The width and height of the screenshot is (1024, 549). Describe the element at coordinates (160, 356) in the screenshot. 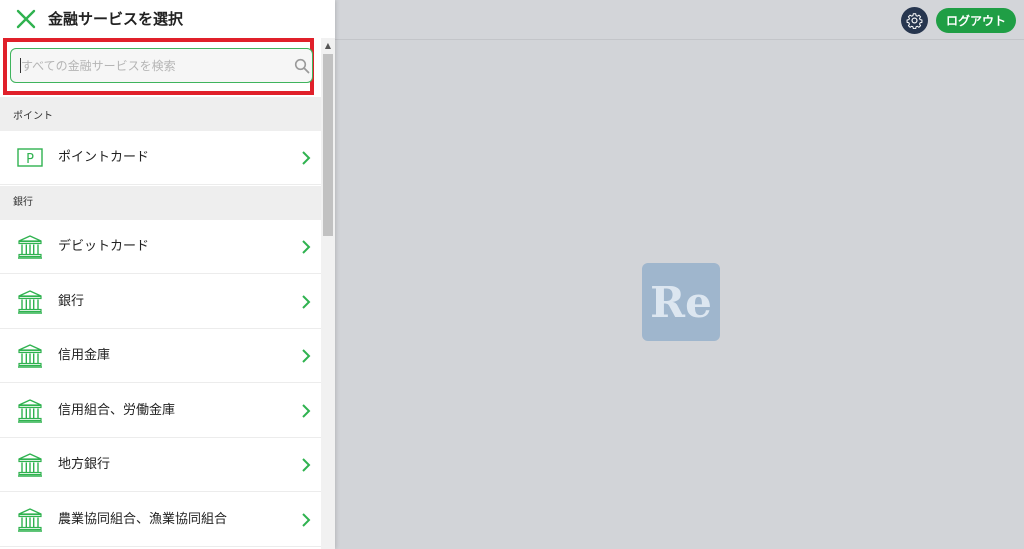

I see `list-item-bank-type: 信用金庫` at that location.